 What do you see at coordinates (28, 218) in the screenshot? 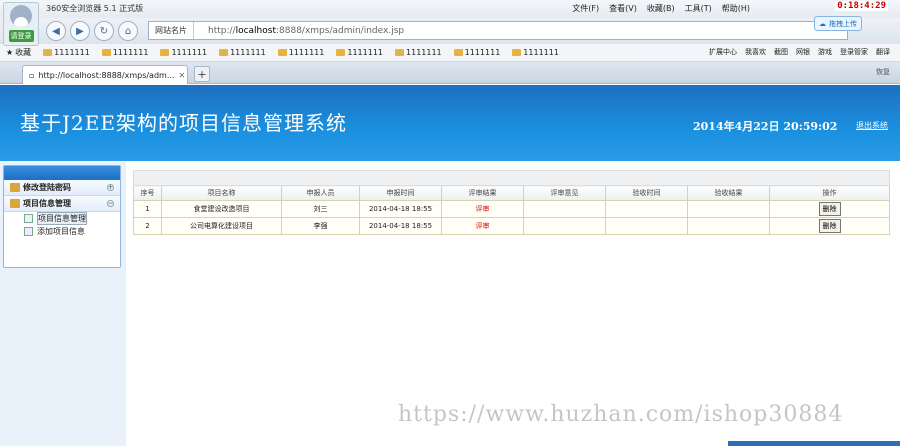
I see `list-icon` at bounding box center [28, 218].